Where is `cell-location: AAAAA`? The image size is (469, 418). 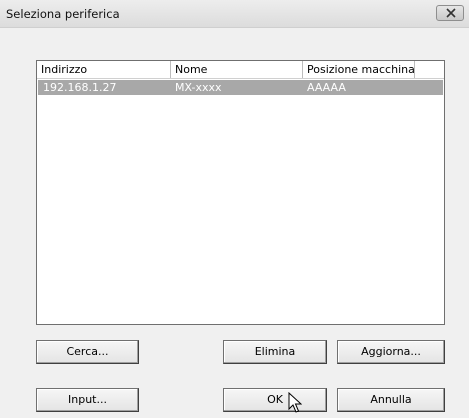 cell-location: AAAAA is located at coordinates (326, 87).